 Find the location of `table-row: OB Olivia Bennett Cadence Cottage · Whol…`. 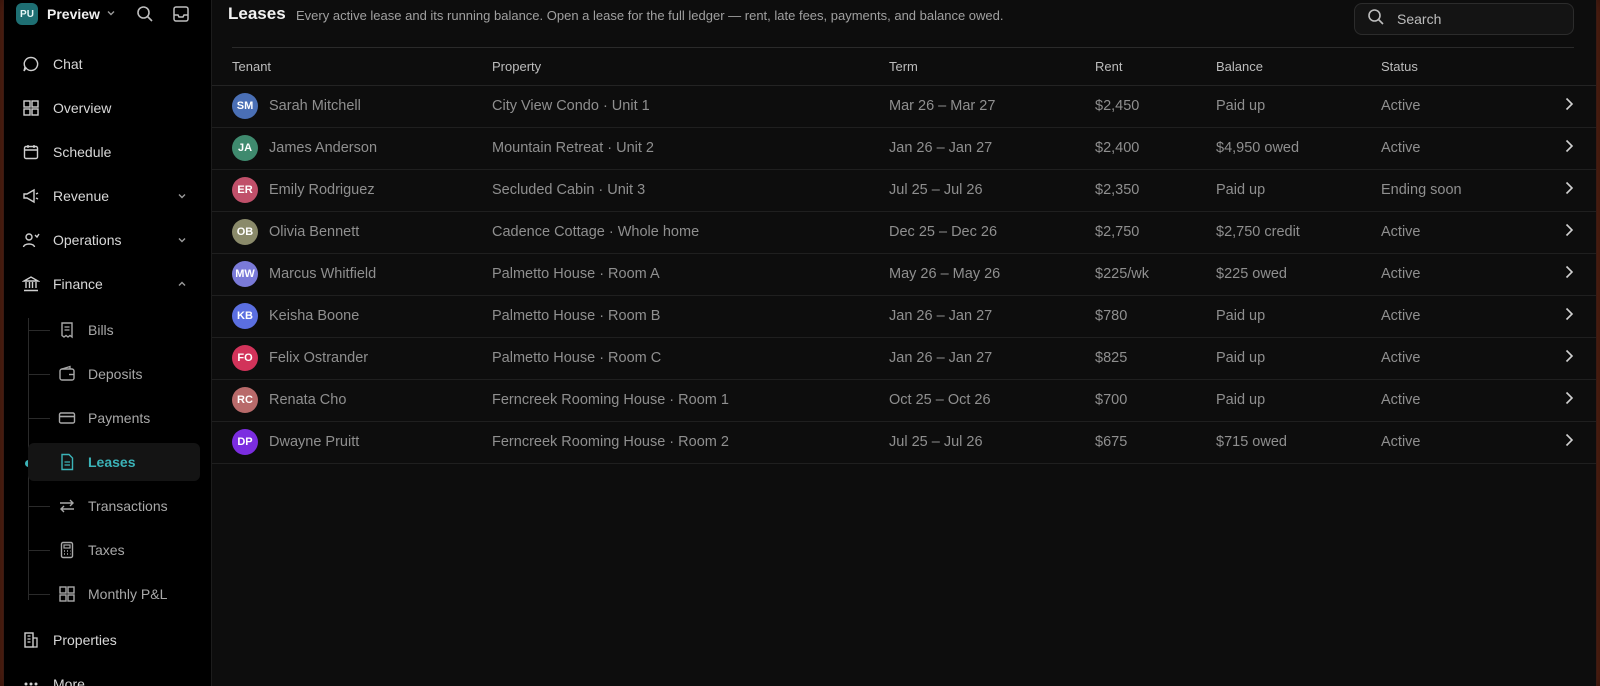

table-row: OB Olivia Bennett Cadence Cottage · Whol… is located at coordinates (904, 232).